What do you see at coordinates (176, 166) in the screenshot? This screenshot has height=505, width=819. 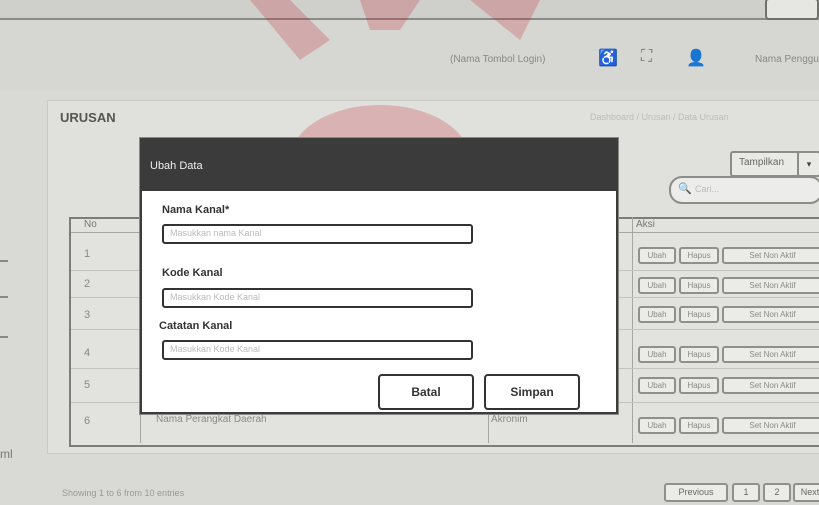 I see `modal-title: Ubah Data` at bounding box center [176, 166].